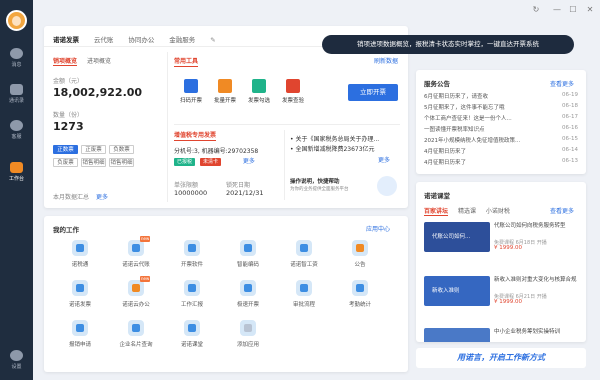 This screenshot has height=380, width=600. What do you see at coordinates (498, 210) in the screenshot?
I see `tab-tax: 小诺财税` at bounding box center [498, 210].